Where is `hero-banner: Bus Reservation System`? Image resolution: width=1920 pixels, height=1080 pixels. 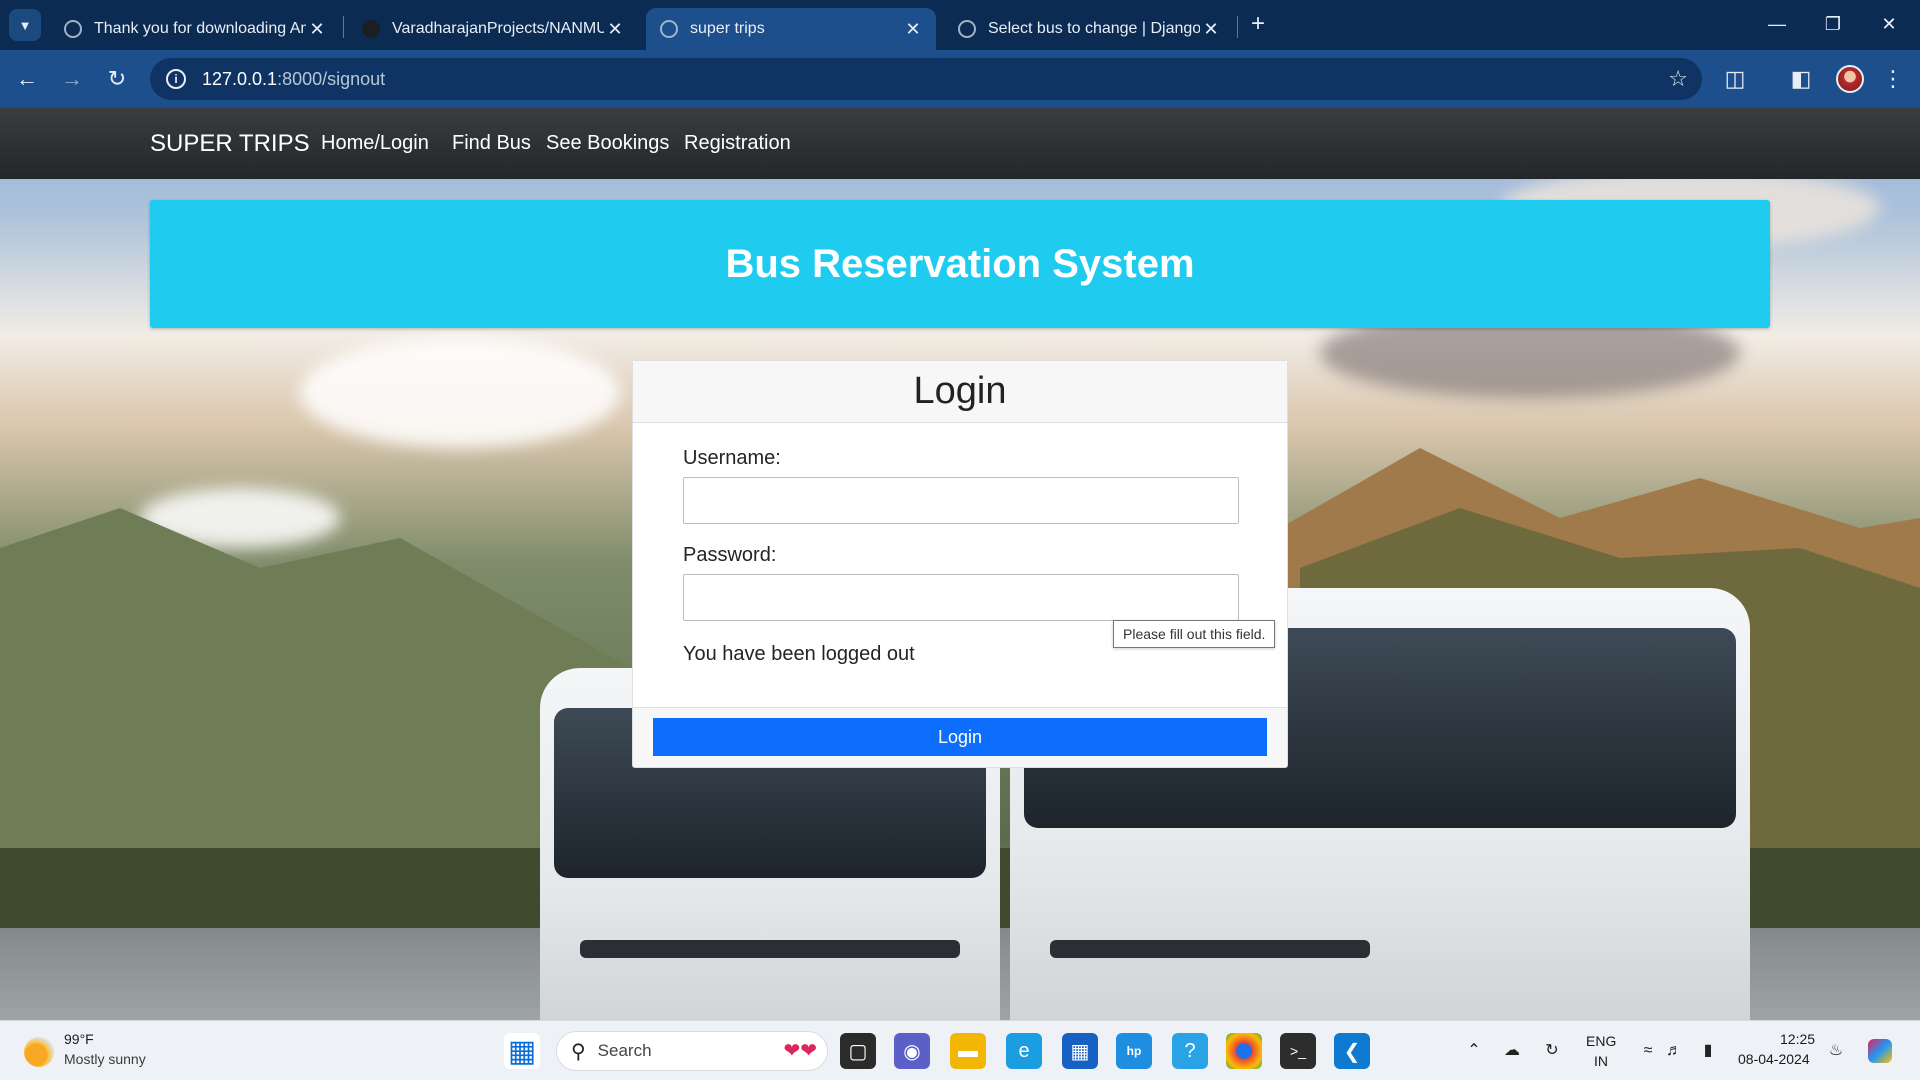
hero-banner: Bus Reservation System is located at coordinates (960, 264).